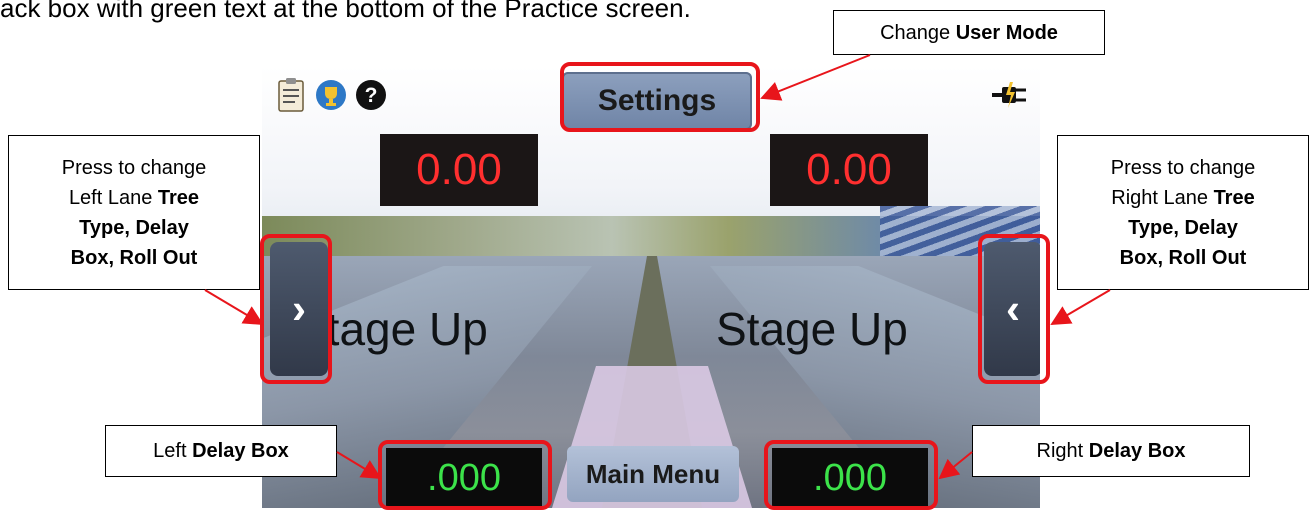 The width and height of the screenshot is (1315, 510). I want to click on arrow-left-lane, so click(234, 307).